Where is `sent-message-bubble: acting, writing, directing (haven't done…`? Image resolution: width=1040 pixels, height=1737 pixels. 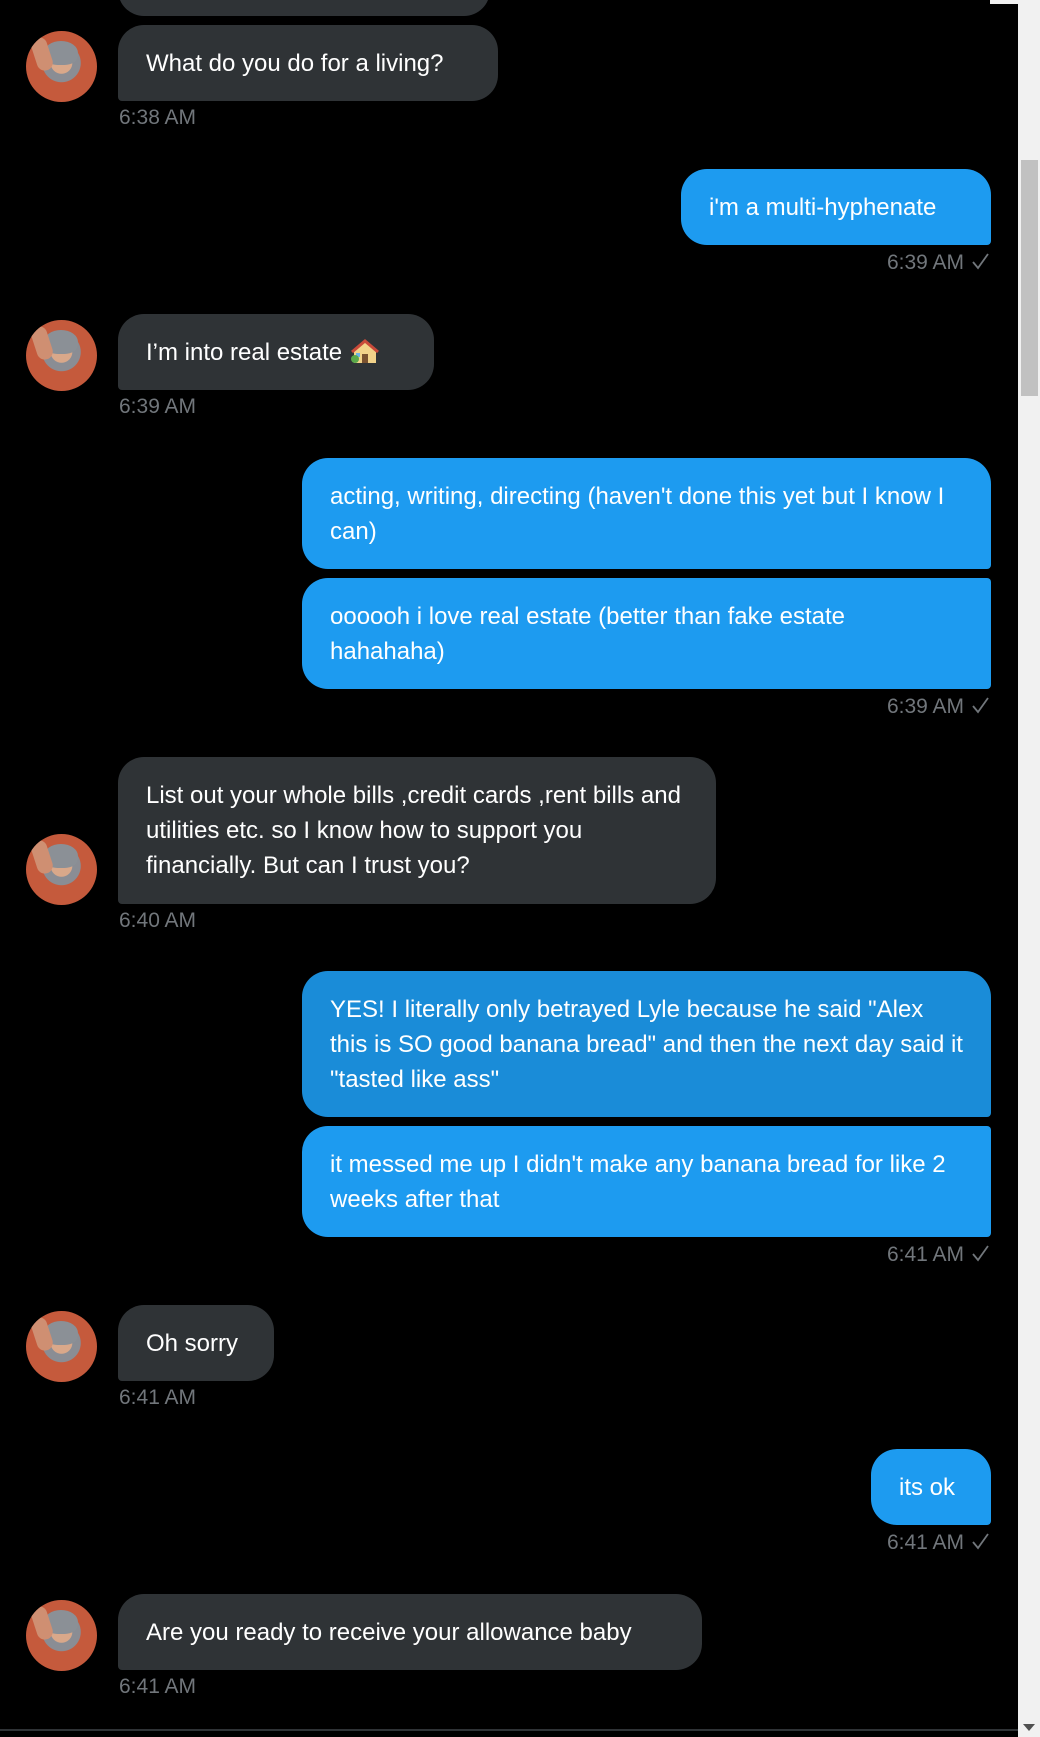
sent-message-bubble: acting, writing, directing (haven't done… is located at coordinates (646, 513).